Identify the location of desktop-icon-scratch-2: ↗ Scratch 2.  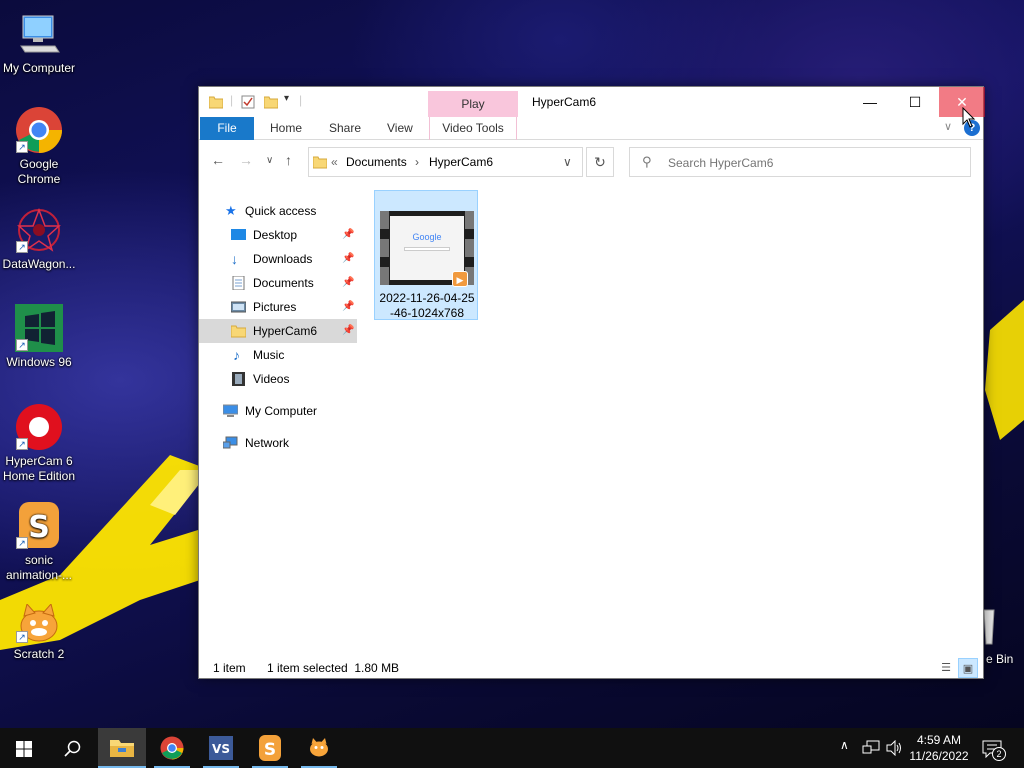
(39, 632).